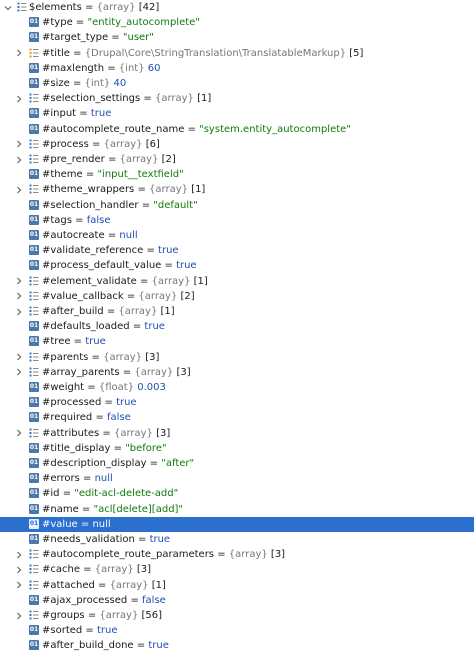  I want to click on tree-row: 01 #after_build_done = true, so click(237, 645).